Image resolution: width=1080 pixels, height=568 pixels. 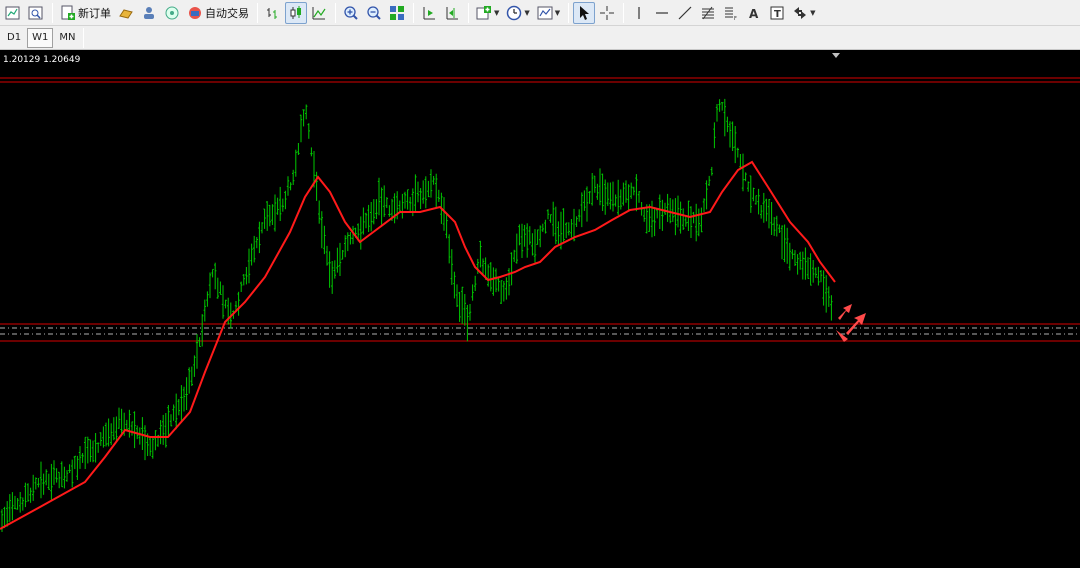 I want to click on line-chart-button, so click(x=319, y=13).